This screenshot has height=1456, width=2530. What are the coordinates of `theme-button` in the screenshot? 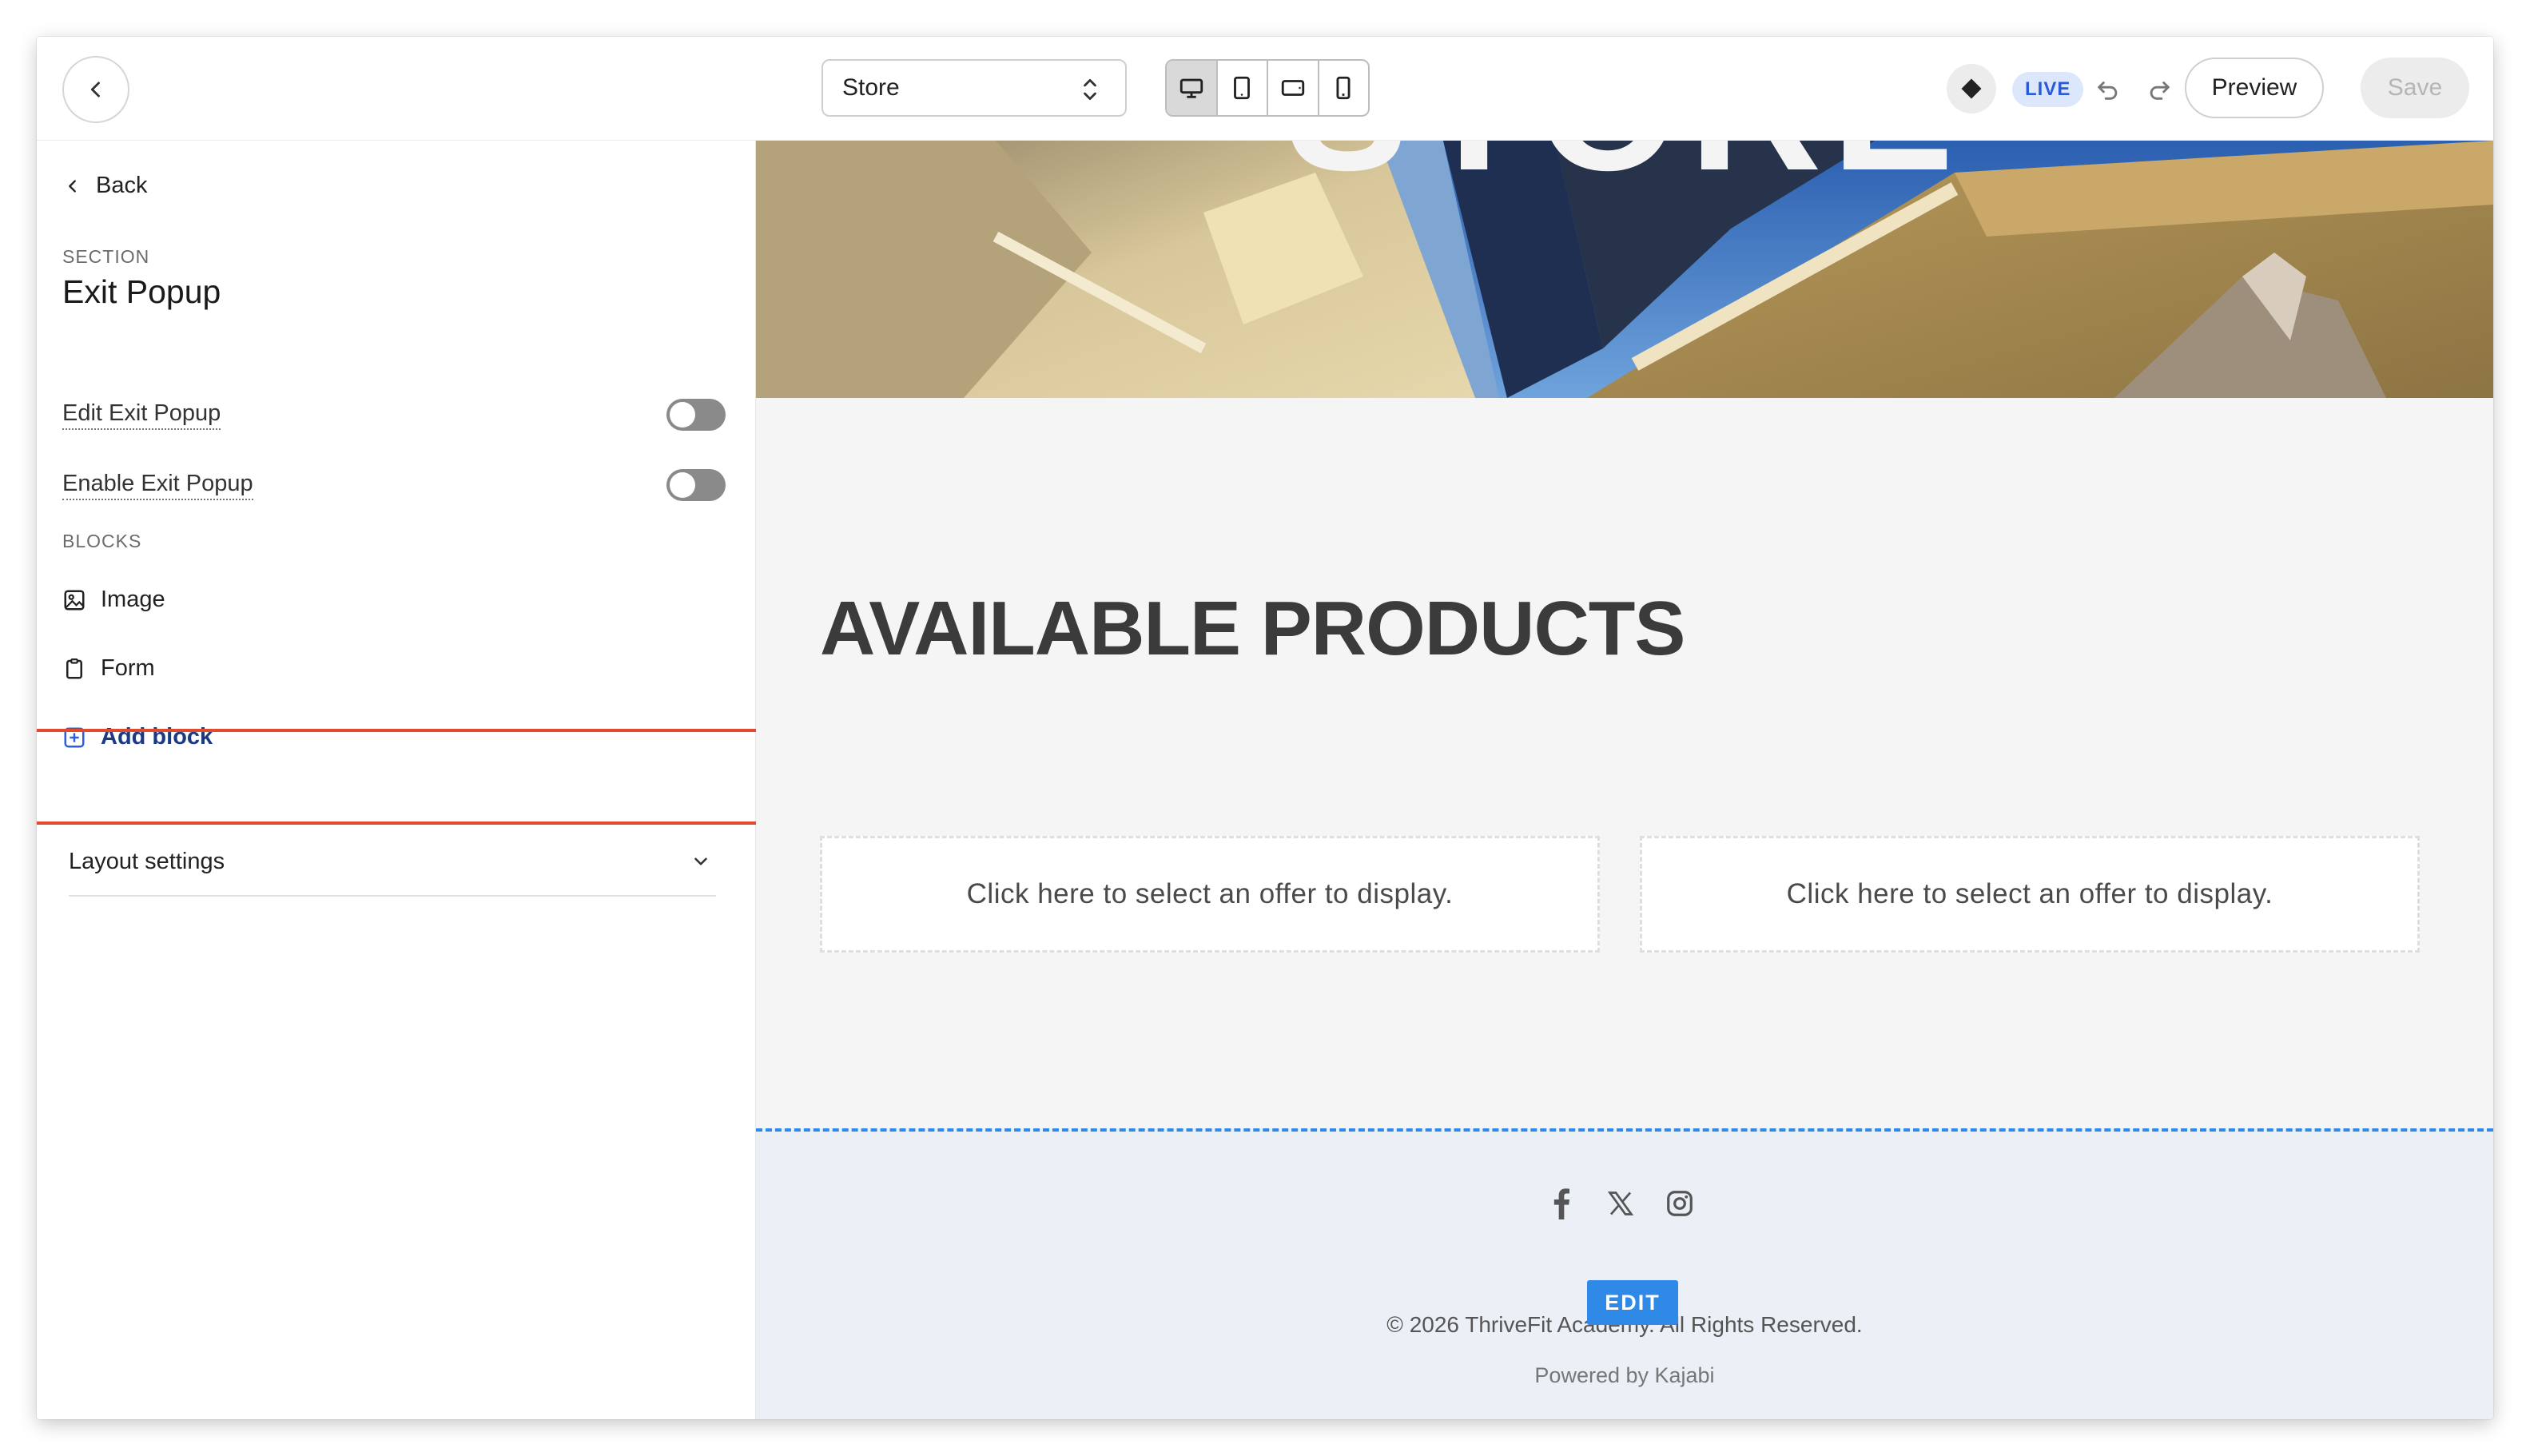 It's located at (1971, 88).